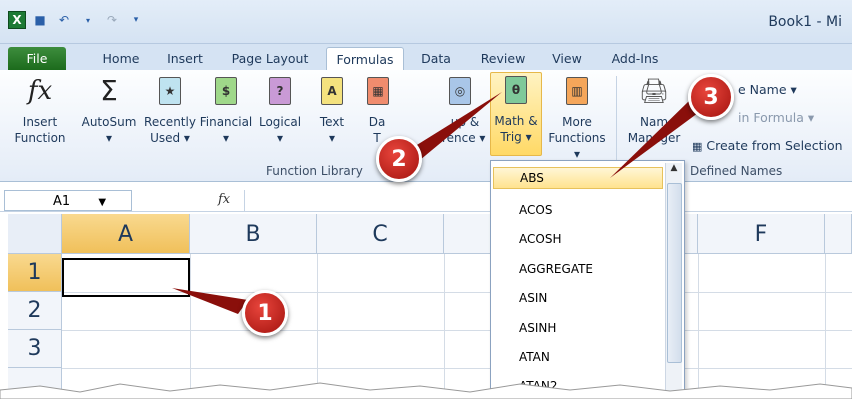 Image resolution: width=852 pixels, height=399 pixels. What do you see at coordinates (265, 313) in the screenshot?
I see `callout-1: 1` at bounding box center [265, 313].